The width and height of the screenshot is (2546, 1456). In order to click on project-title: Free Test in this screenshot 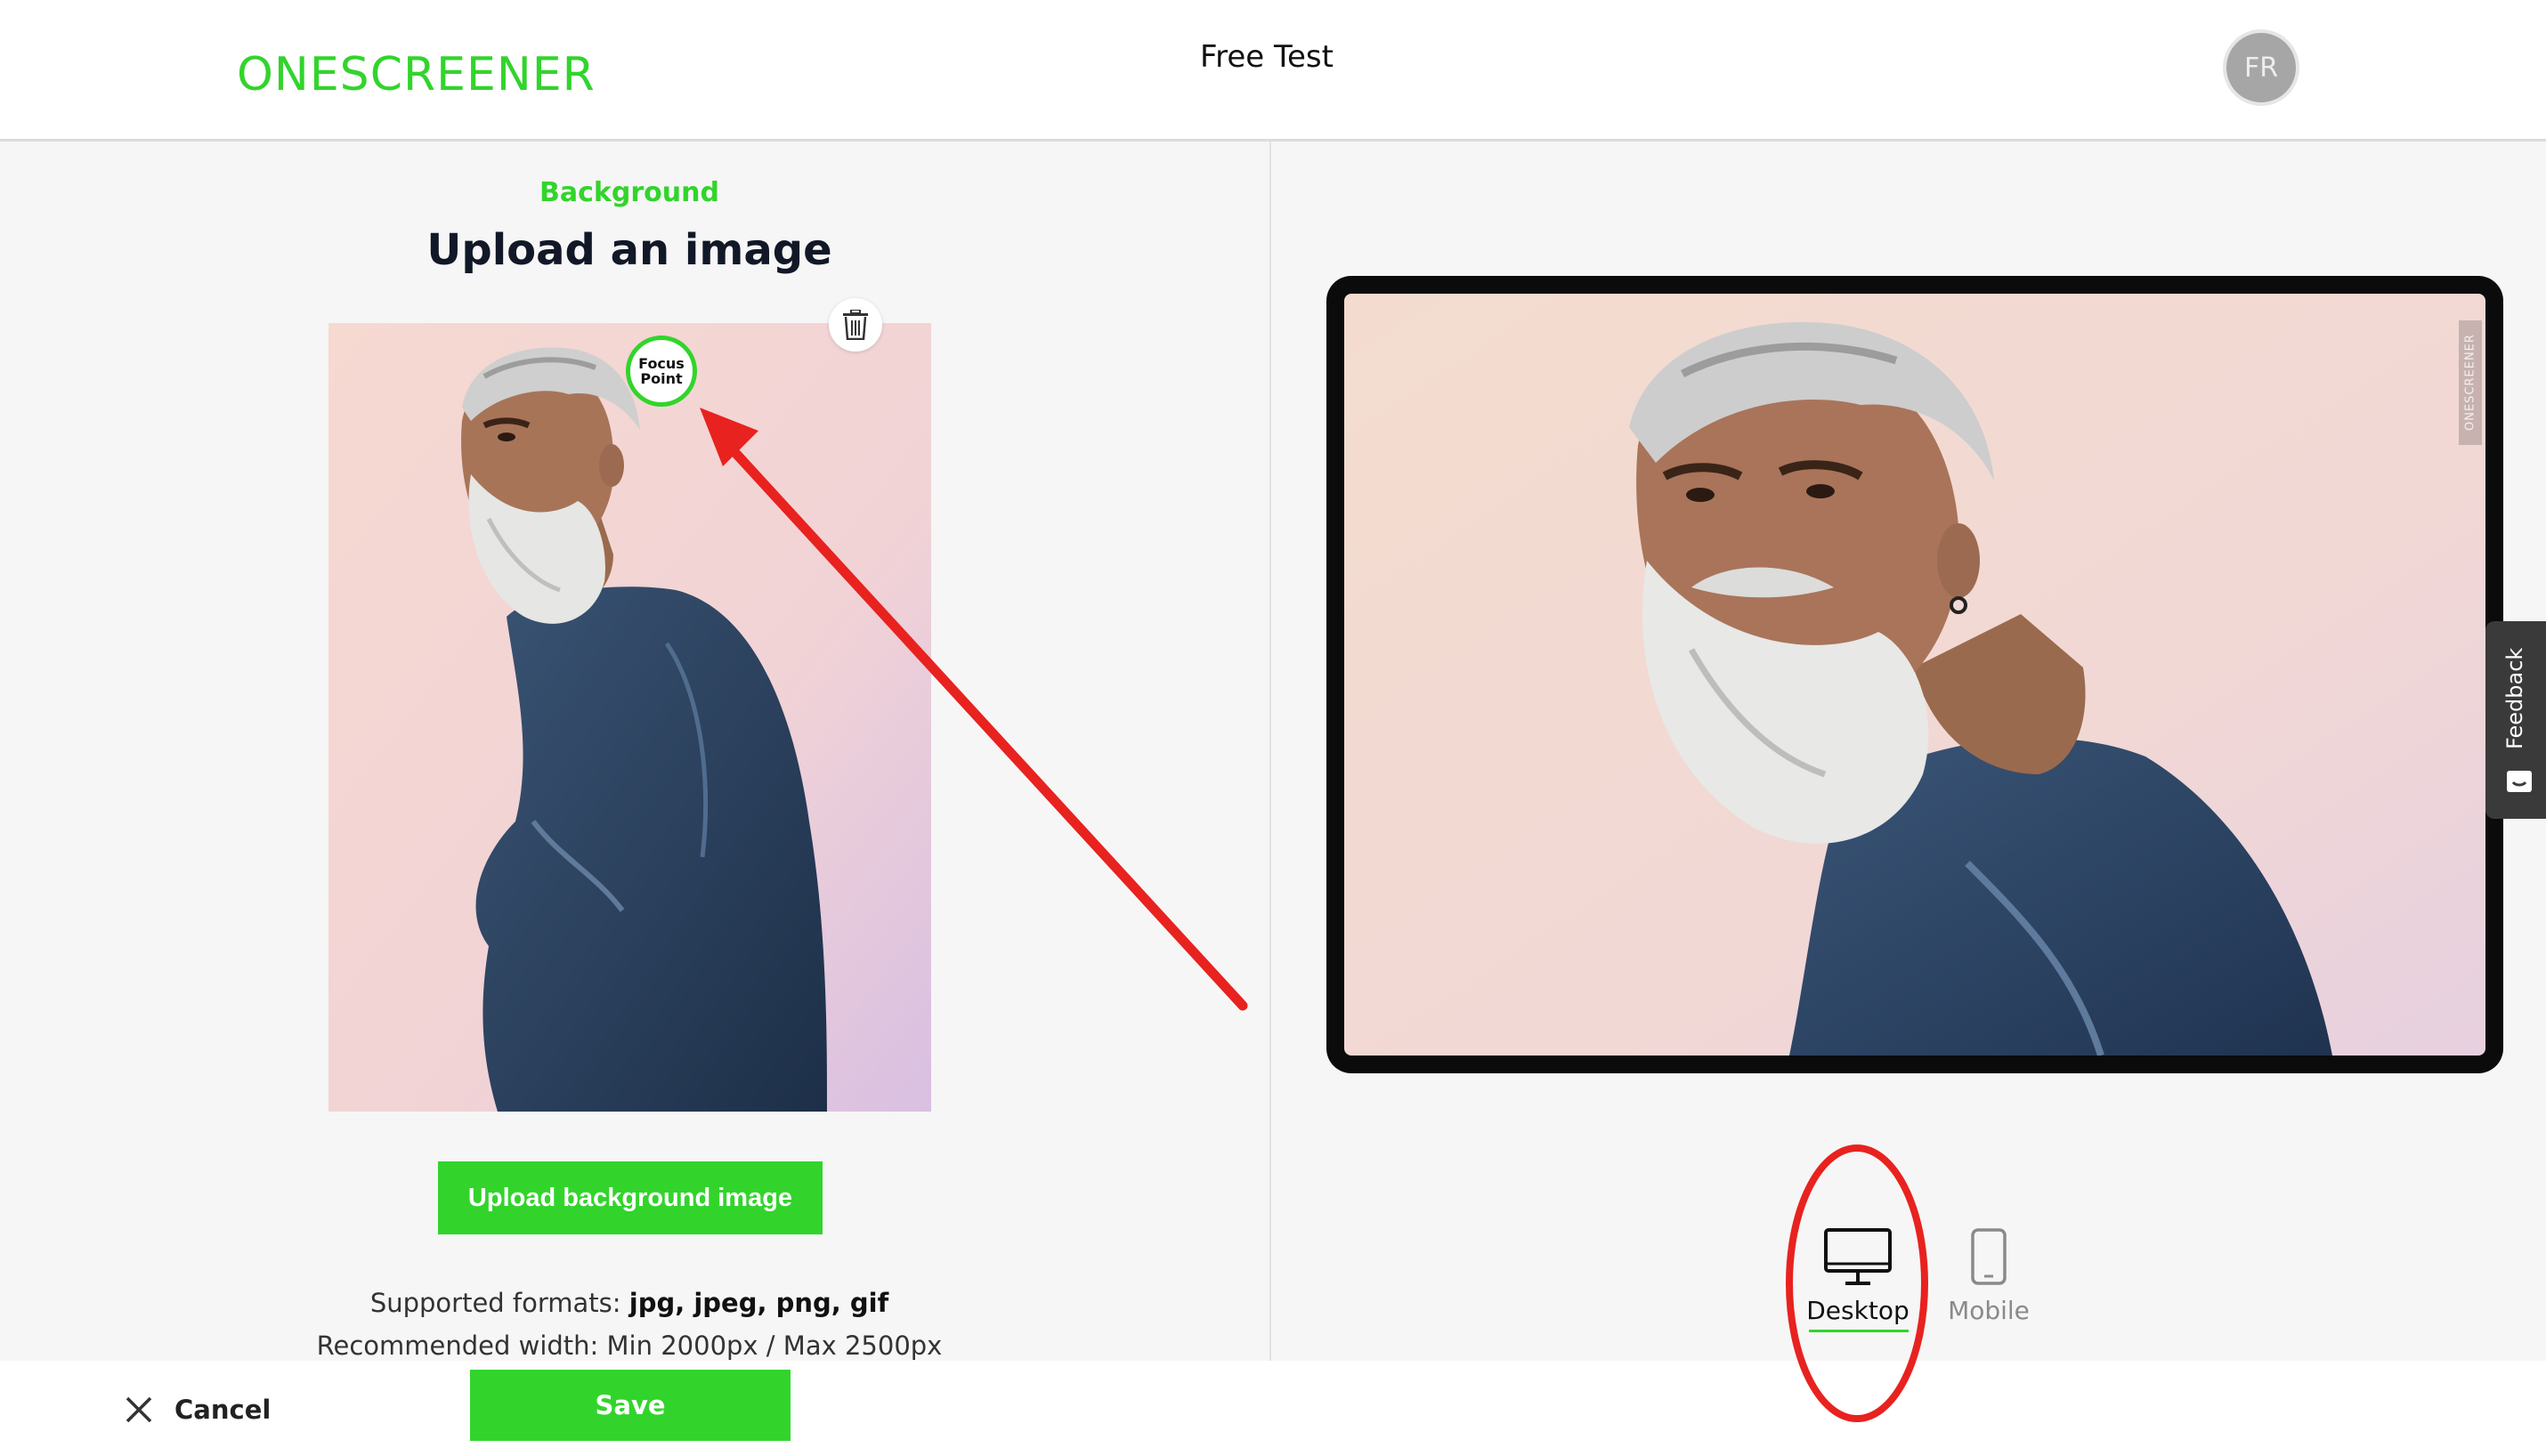, I will do `click(1267, 57)`.